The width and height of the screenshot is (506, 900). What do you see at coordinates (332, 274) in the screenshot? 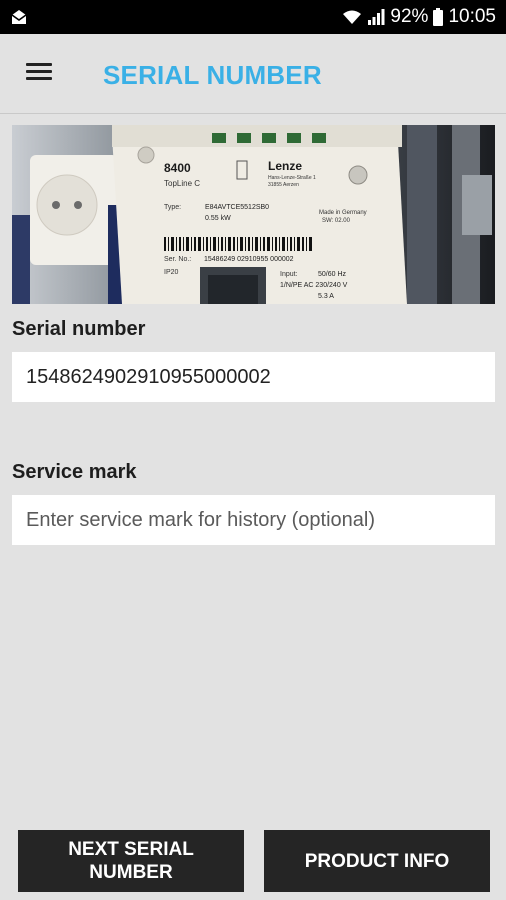
I see `device-input-freq: 50/60 Hz` at bounding box center [332, 274].